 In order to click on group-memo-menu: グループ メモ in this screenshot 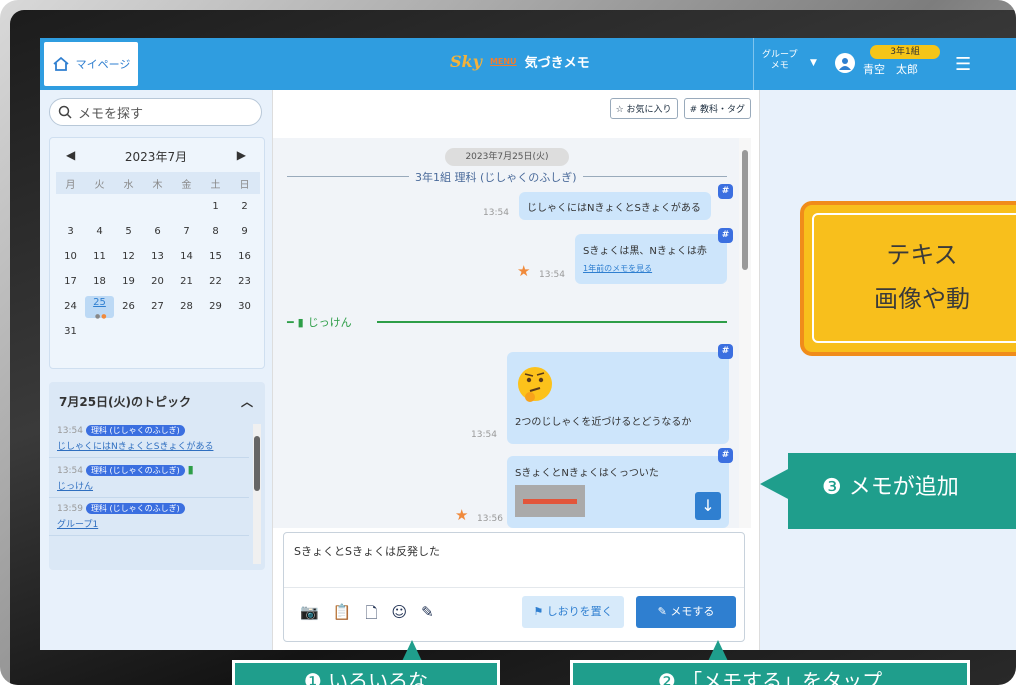, I will do `click(779, 61)`.